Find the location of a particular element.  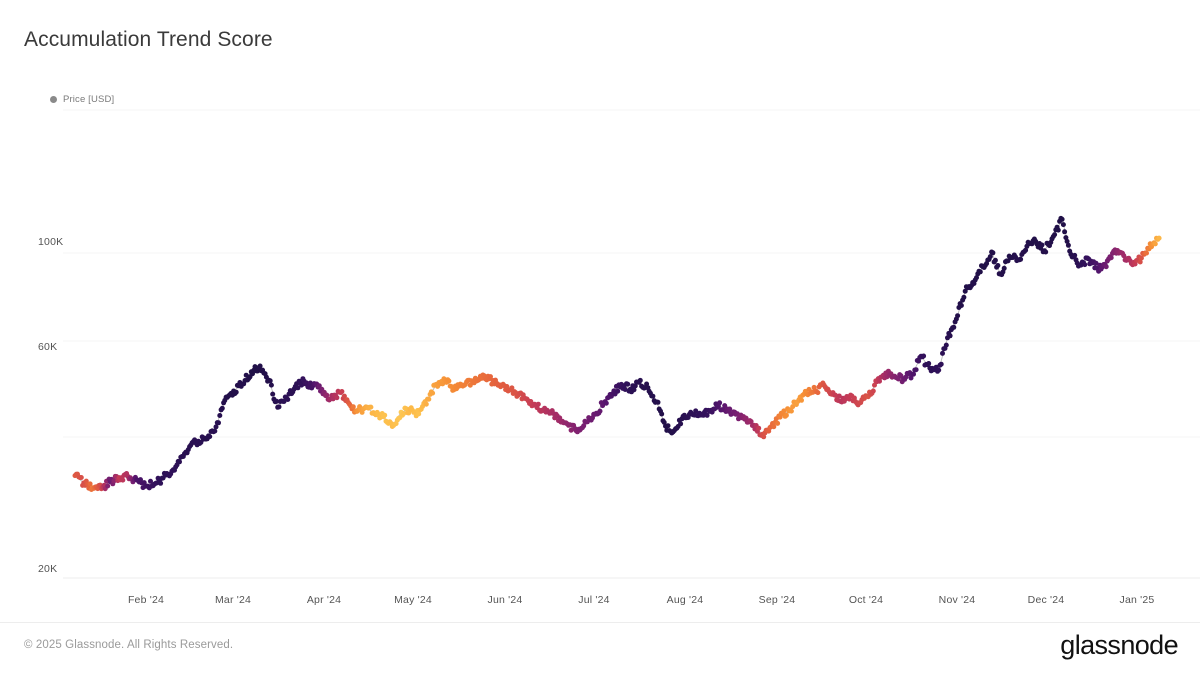

x-axis-tick-label: Aug '24 is located at coordinates (685, 600).